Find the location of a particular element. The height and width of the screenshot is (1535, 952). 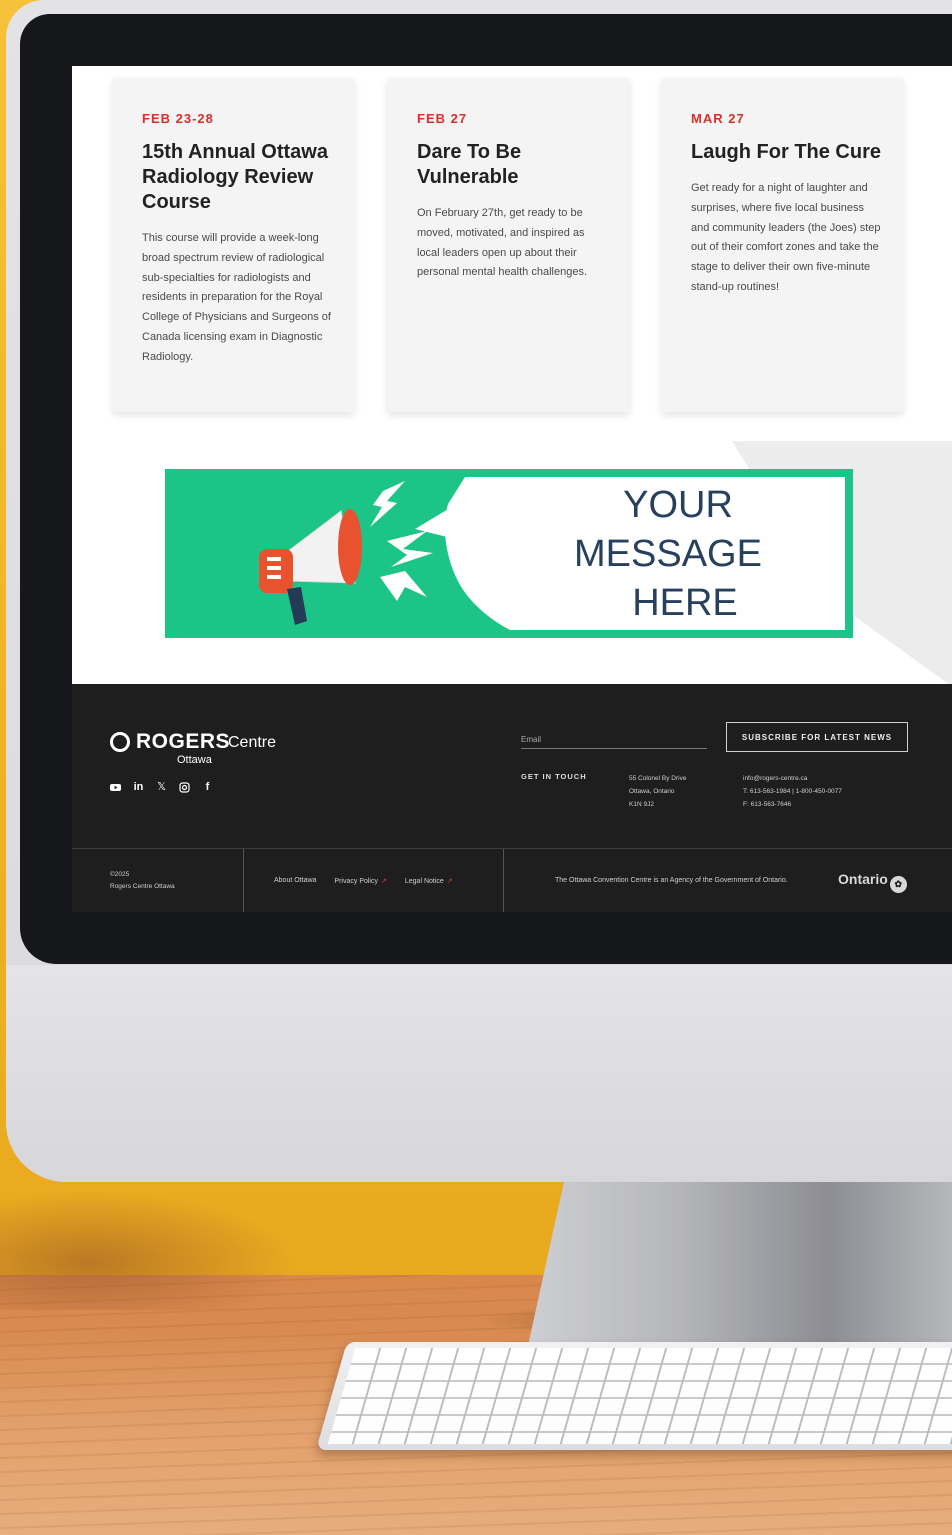

event-date: FEB 23-28 is located at coordinates (178, 118).